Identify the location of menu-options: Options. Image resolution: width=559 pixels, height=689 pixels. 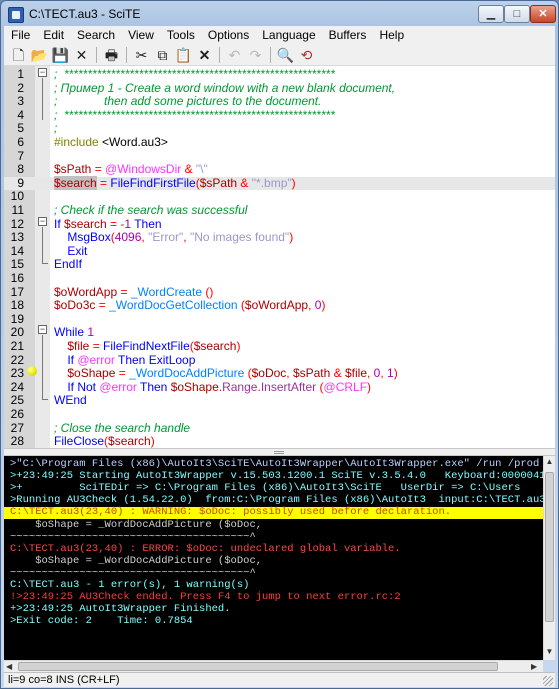
(228, 35).